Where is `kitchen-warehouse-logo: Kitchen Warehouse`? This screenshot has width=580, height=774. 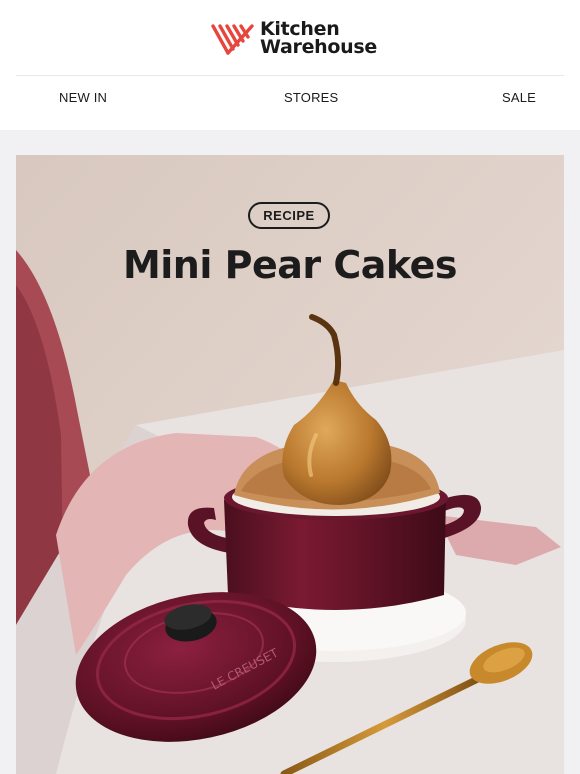 kitchen-warehouse-logo: Kitchen Warehouse is located at coordinates (295, 39).